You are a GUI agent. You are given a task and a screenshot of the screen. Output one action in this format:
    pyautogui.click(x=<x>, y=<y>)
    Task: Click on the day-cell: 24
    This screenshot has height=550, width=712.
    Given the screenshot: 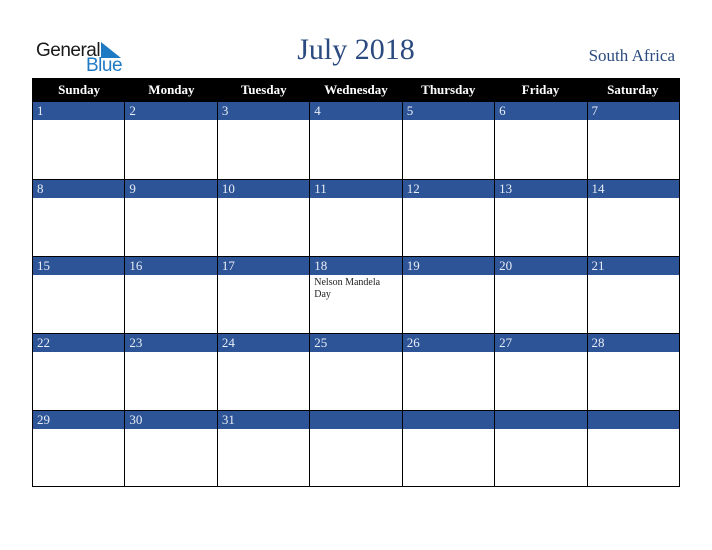 What is the action you would take?
    pyautogui.click(x=263, y=372)
    